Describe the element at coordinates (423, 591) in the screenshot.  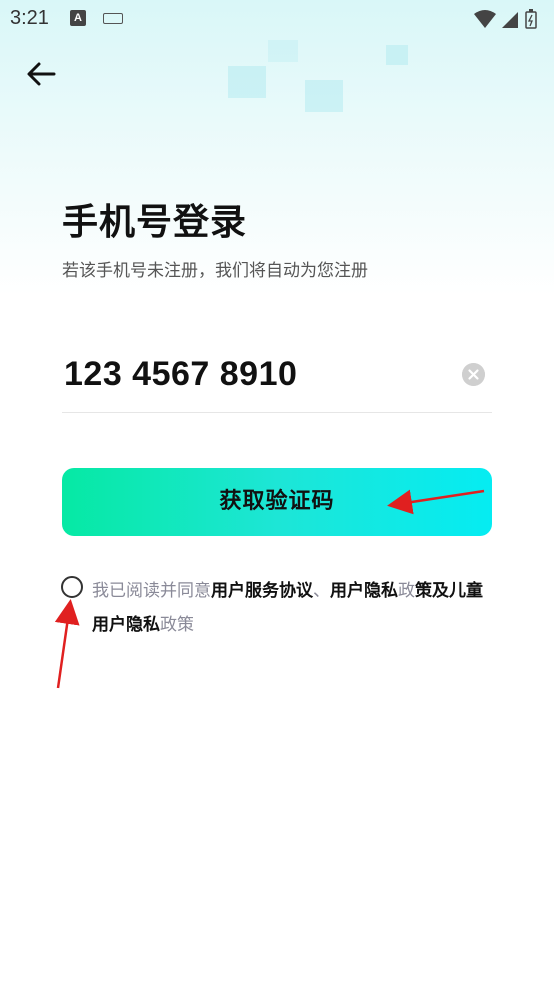
I see `privacy-link-tail-b: 策` at that location.